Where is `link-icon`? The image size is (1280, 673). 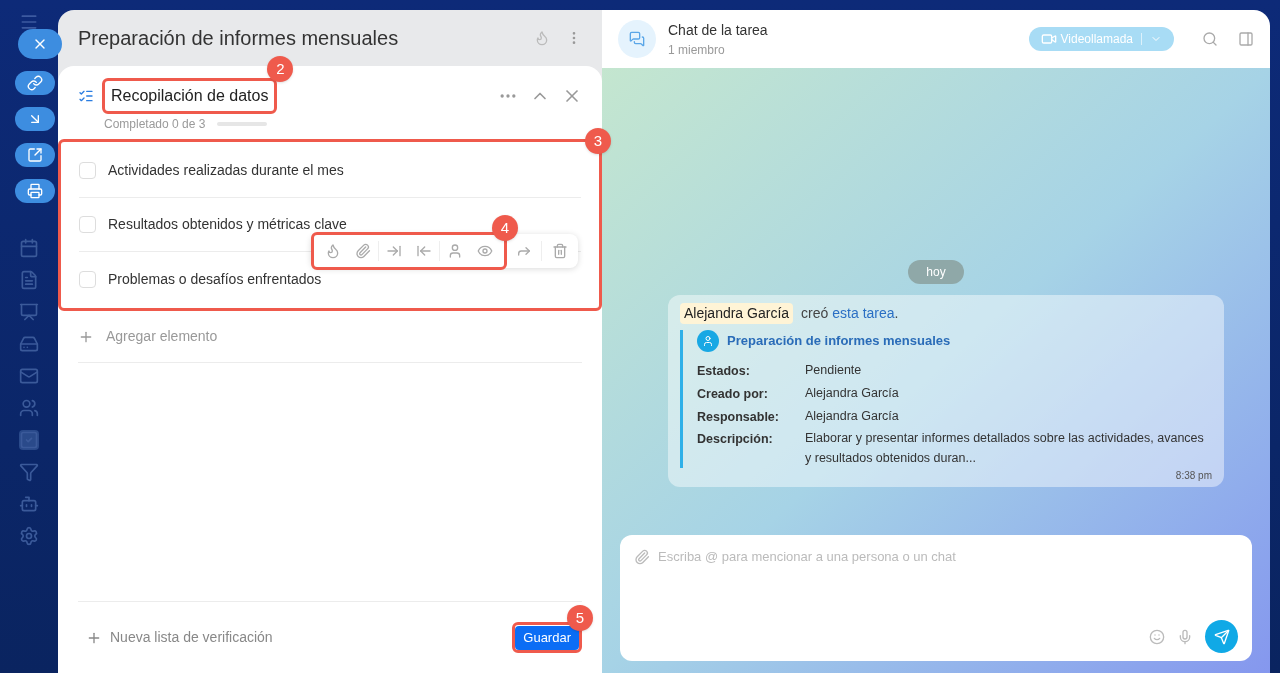 link-icon is located at coordinates (35, 83).